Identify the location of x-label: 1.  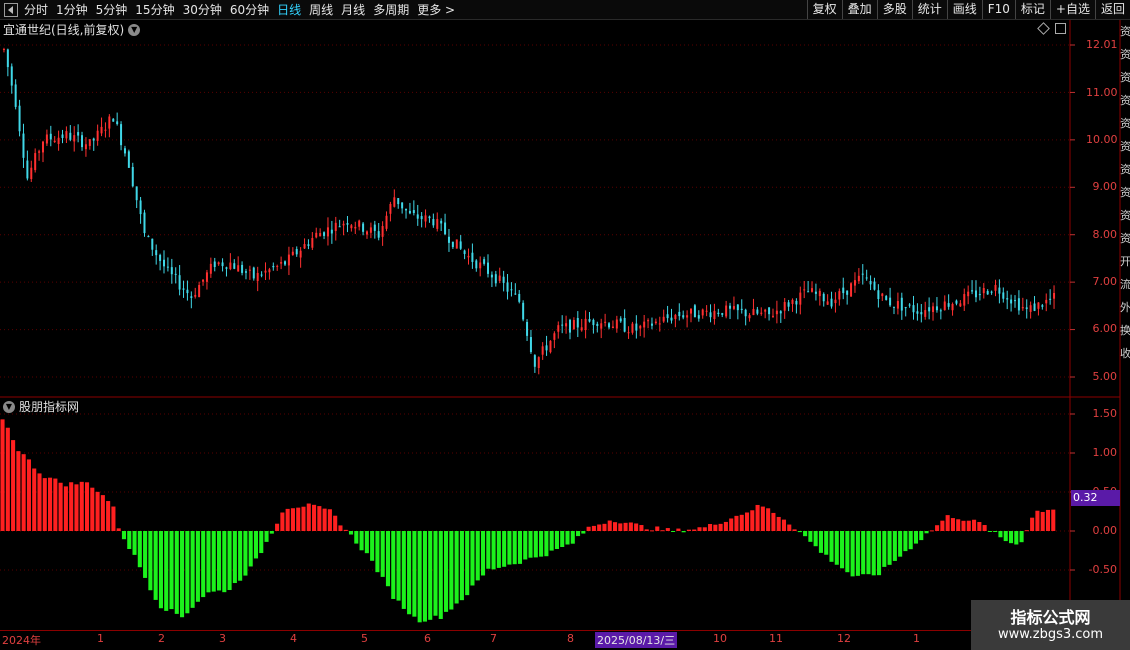
(100, 638).